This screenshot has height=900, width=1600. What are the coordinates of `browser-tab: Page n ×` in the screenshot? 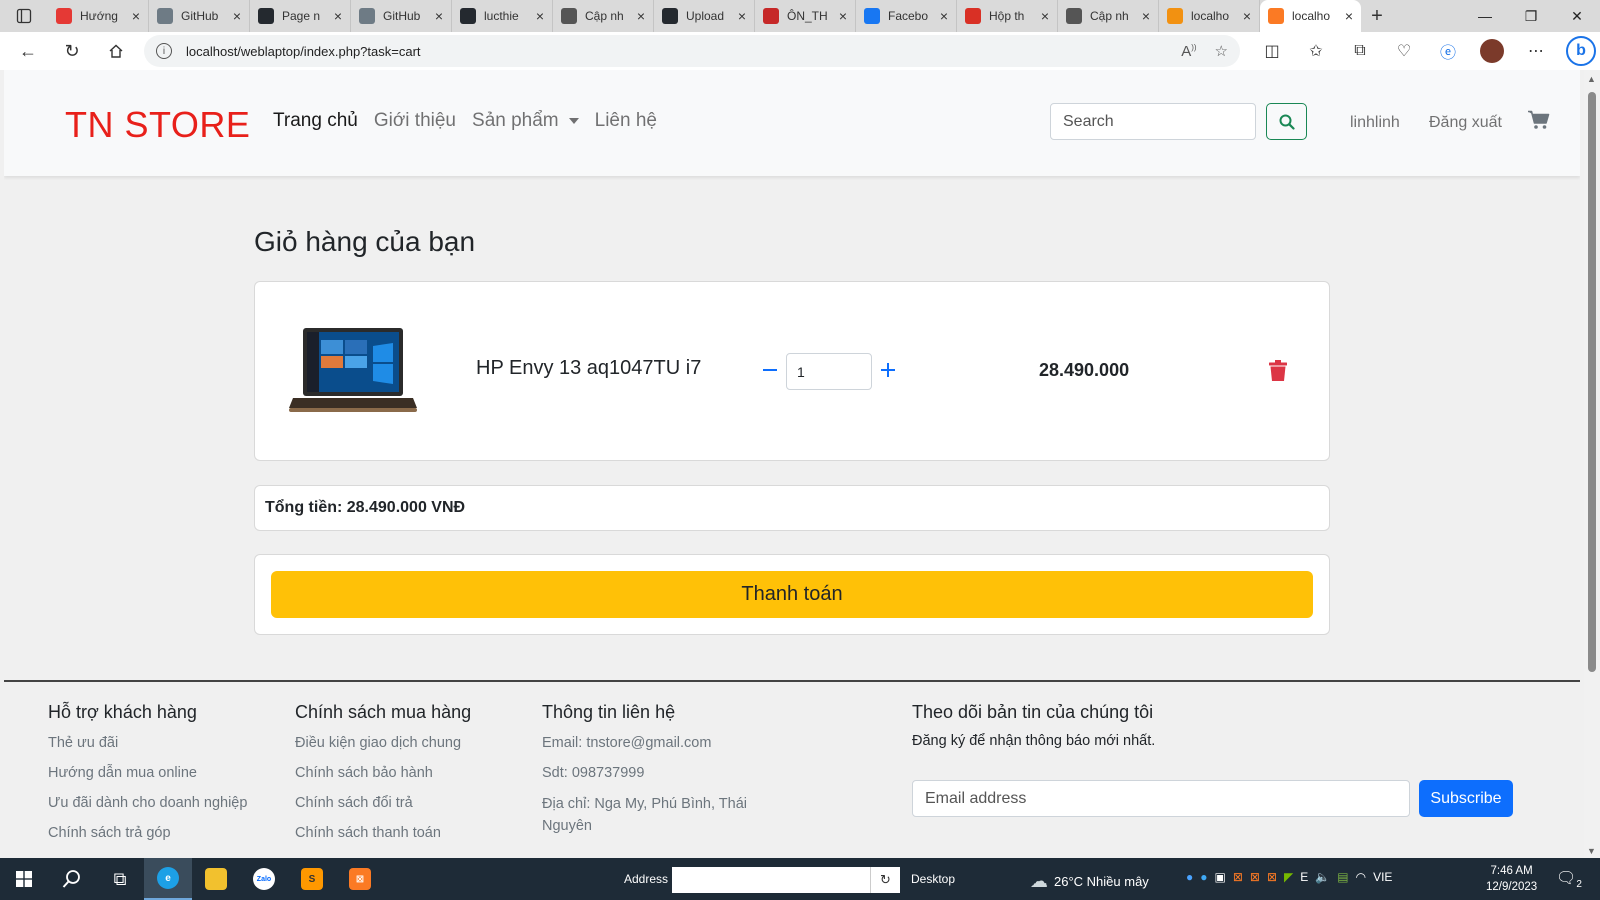 It's located at (300, 16).